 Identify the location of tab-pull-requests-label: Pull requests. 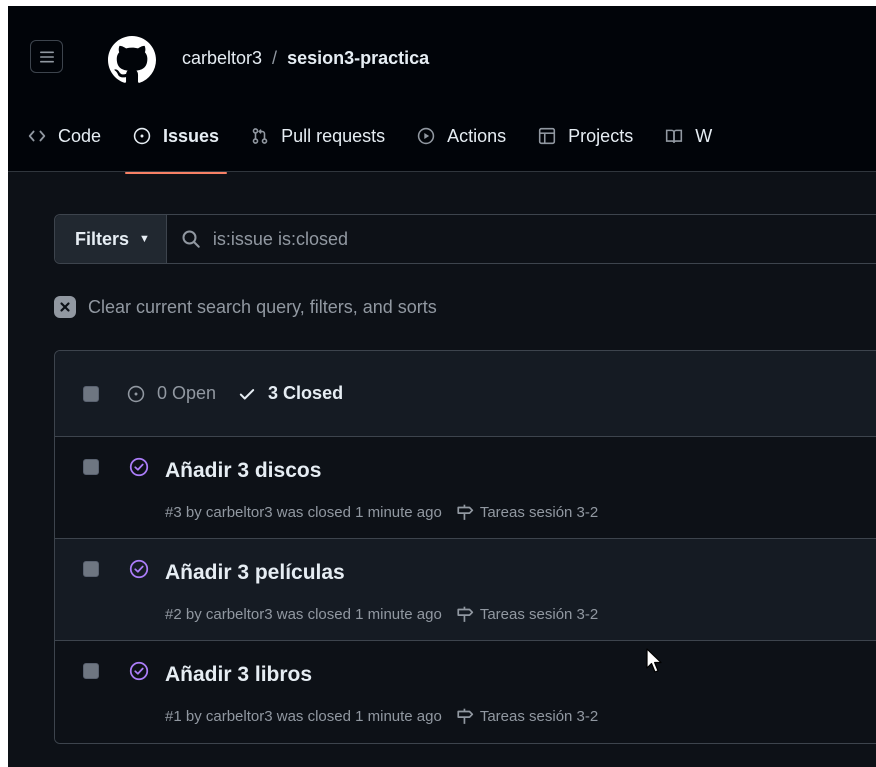
(333, 135).